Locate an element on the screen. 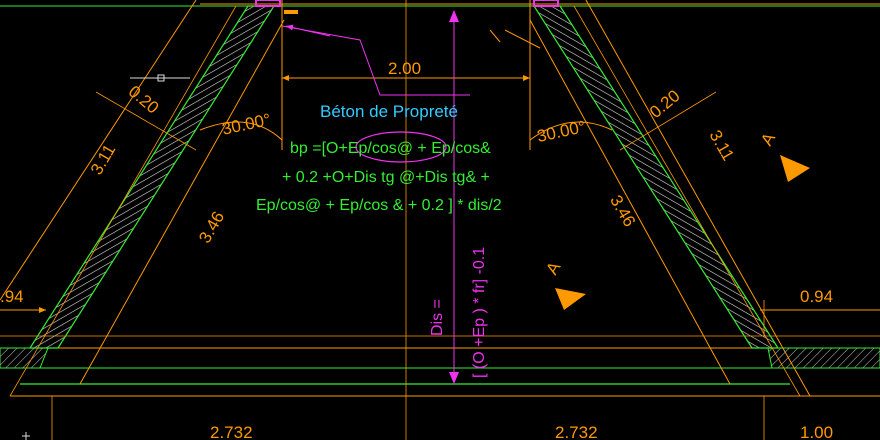  crosshair-icon is located at coordinates (26, 436).